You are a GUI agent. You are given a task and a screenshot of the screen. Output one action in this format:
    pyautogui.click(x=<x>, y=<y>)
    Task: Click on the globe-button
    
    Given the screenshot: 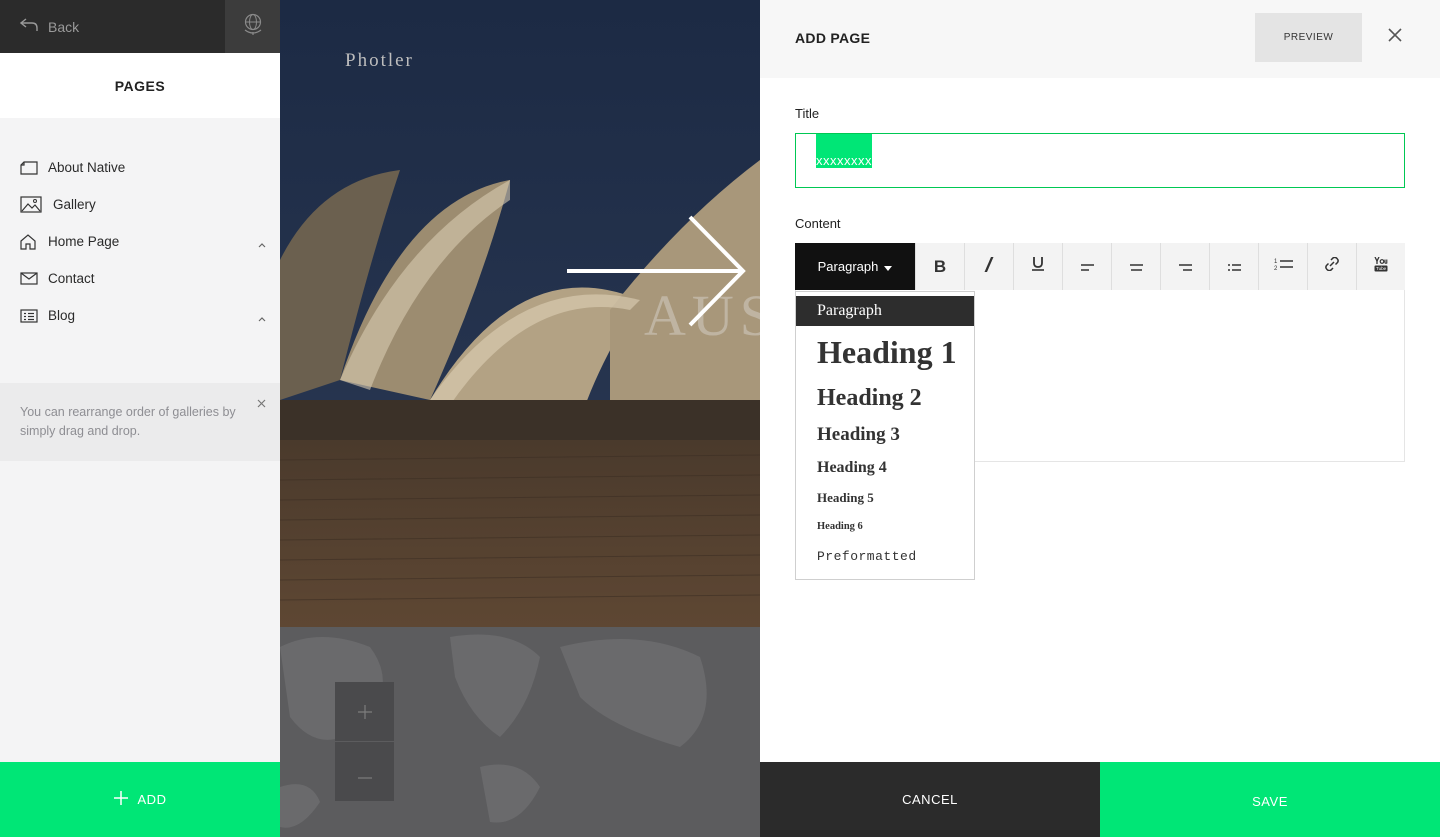 What is the action you would take?
    pyautogui.click(x=252, y=26)
    